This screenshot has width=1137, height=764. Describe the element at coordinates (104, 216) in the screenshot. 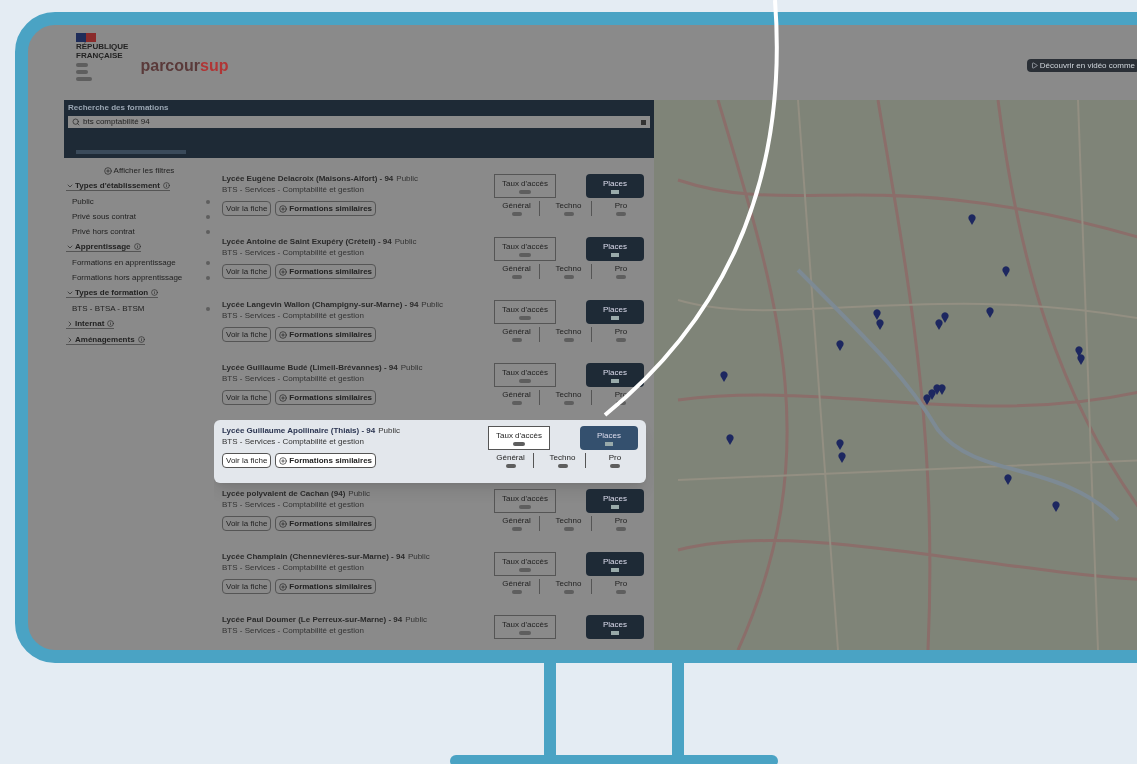

I see `filter-option: Privé sous contrat` at that location.